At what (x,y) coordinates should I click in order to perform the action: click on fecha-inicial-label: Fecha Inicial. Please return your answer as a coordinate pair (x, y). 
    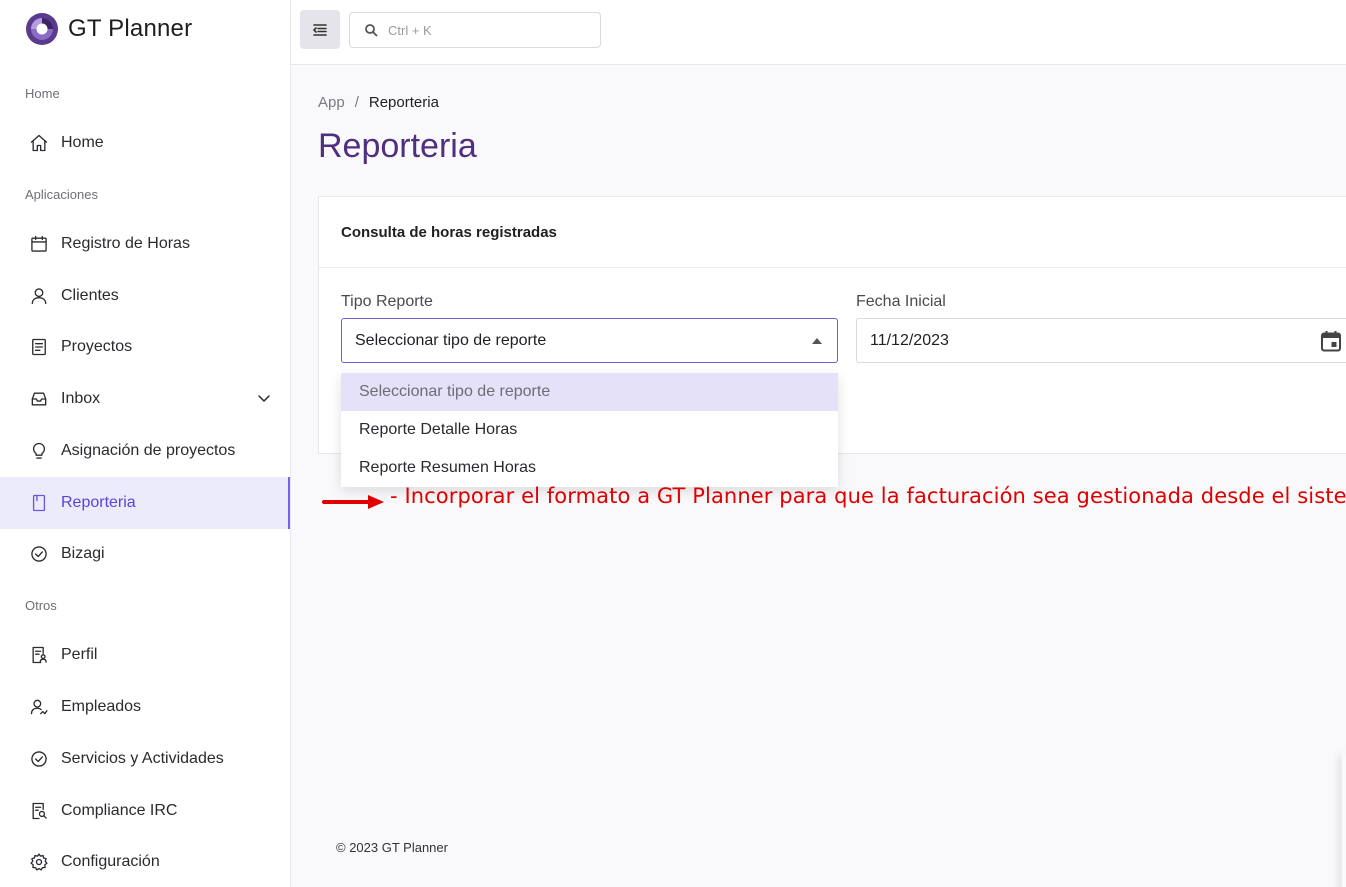
    Looking at the image, I should click on (901, 301).